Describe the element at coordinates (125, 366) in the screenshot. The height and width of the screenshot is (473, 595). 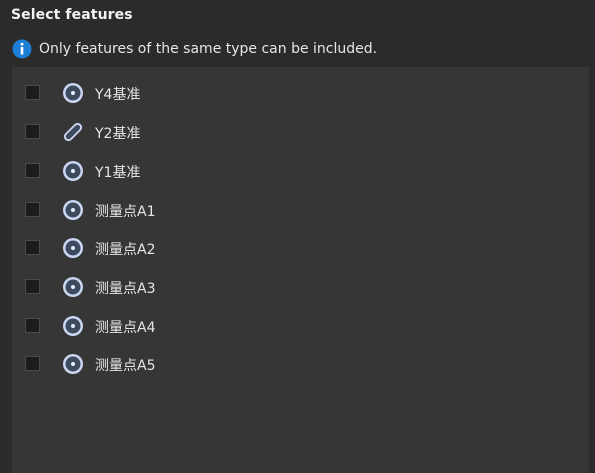
I see `feature-label: 测量点A5` at that location.